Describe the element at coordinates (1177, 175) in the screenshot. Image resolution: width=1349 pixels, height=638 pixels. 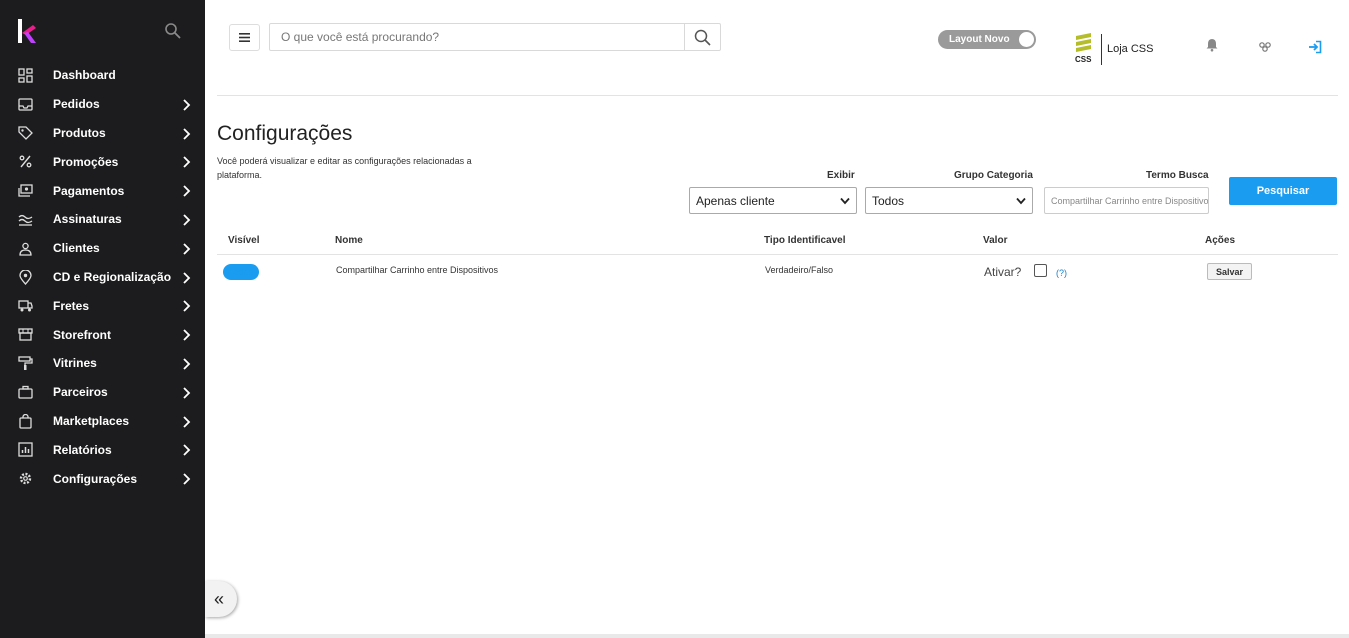
I see `termo-busca-label: Termo Busca` at that location.